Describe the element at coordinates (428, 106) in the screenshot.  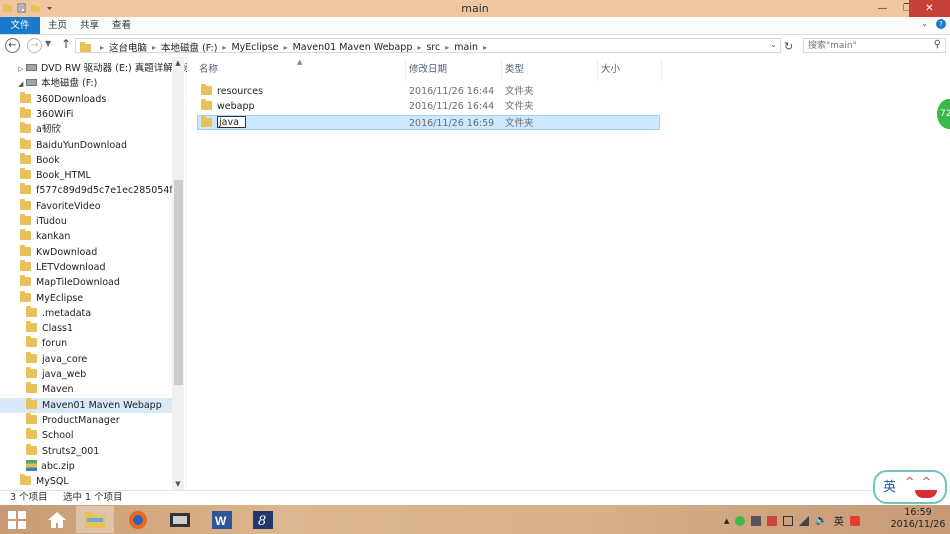
I see `file-row: webapp 2016/11/26 16:44 文件夹` at that location.